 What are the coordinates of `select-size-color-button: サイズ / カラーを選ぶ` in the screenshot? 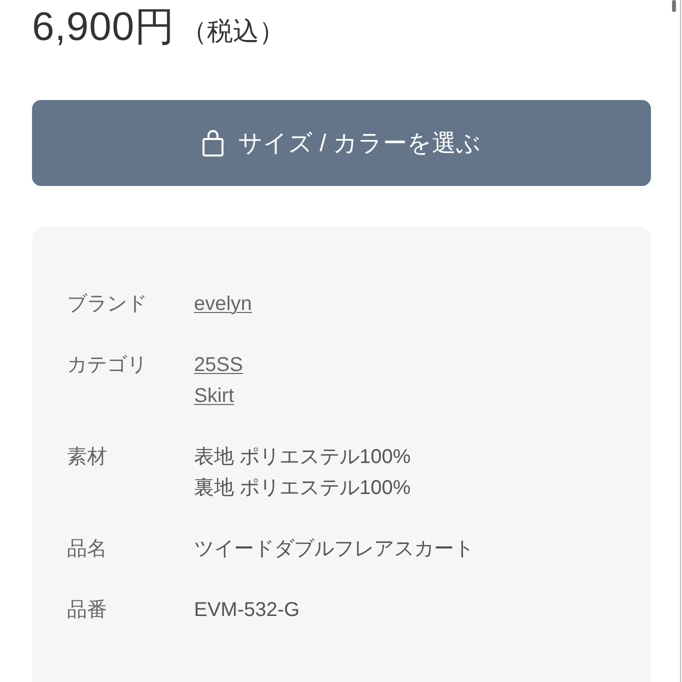 It's located at (341, 143).